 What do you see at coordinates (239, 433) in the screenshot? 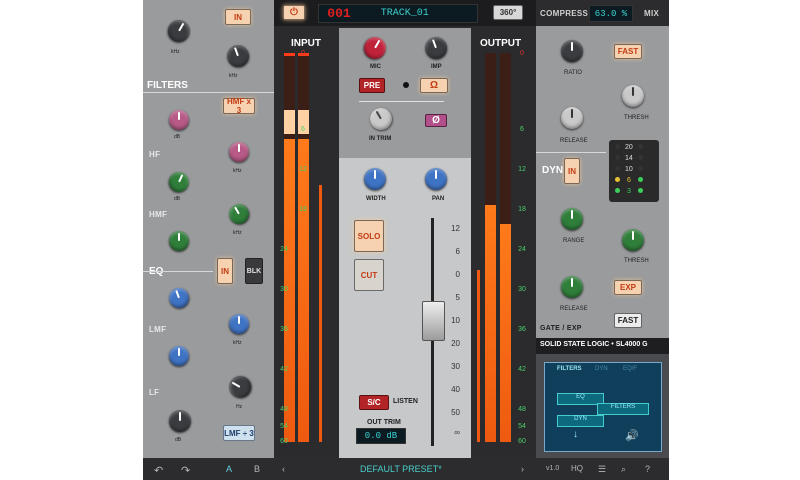
I see `lmf-div3-button: LMF ÷ 3` at bounding box center [239, 433].